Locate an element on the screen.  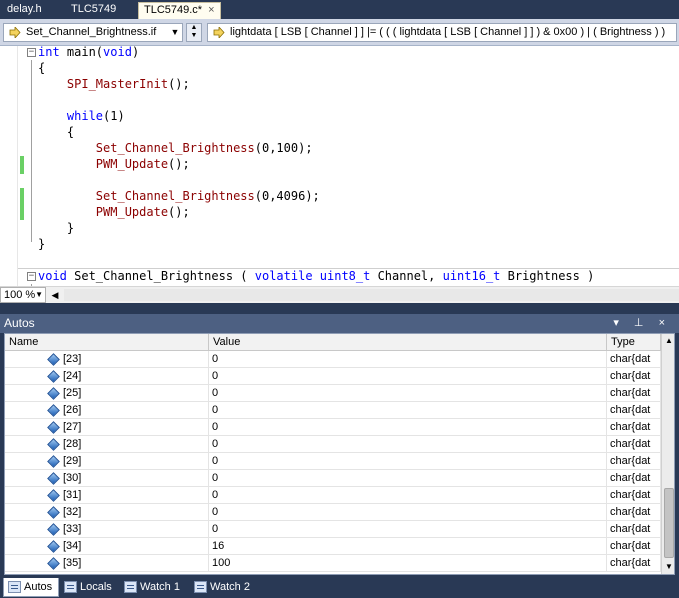
tab-watch-2: Watch 2 is located at coordinates (223, 587).